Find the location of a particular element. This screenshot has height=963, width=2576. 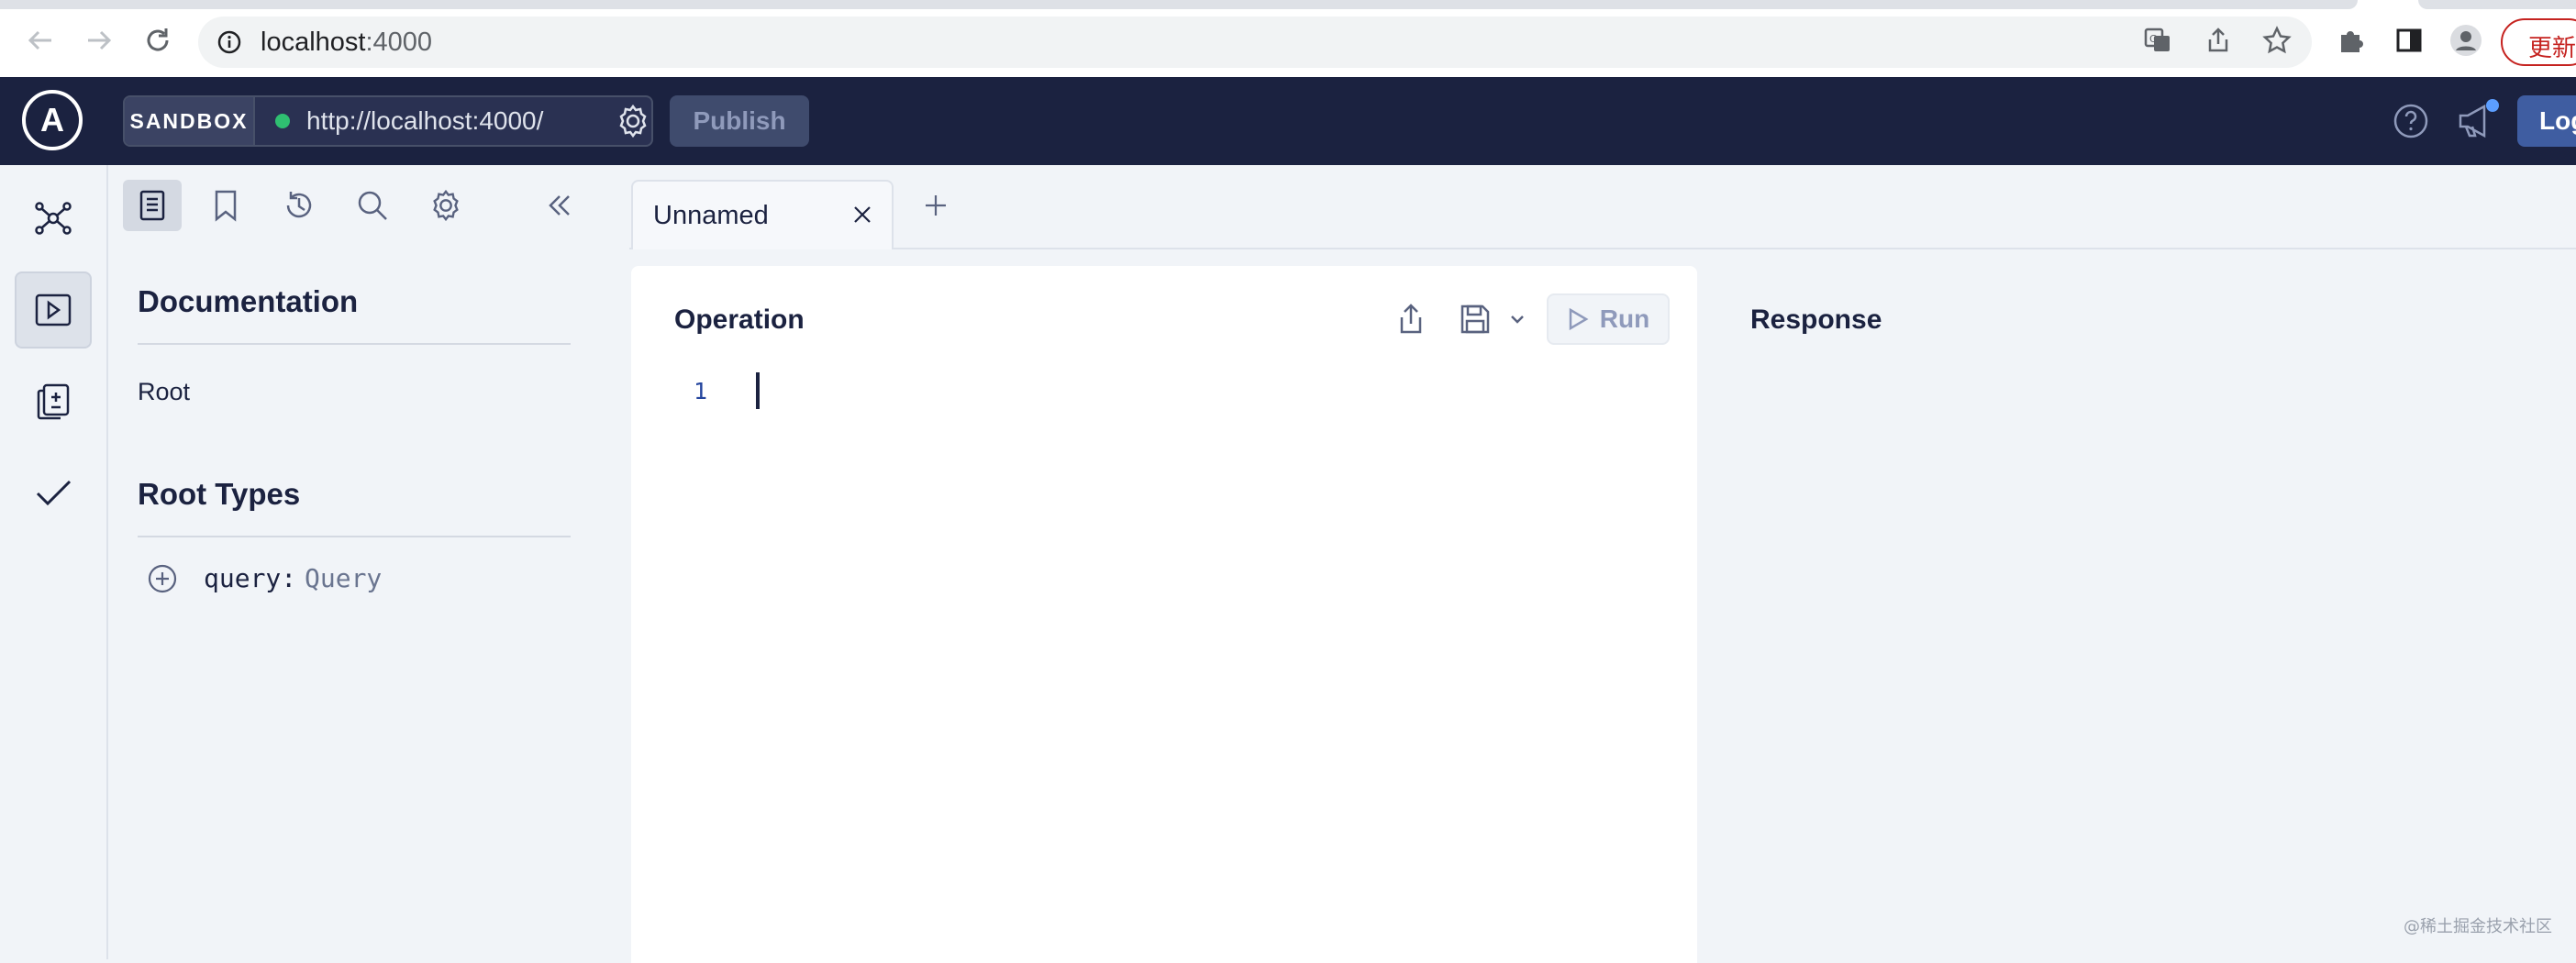

endpoint-url-input: http://localhost:4000/ is located at coordinates (424, 121).